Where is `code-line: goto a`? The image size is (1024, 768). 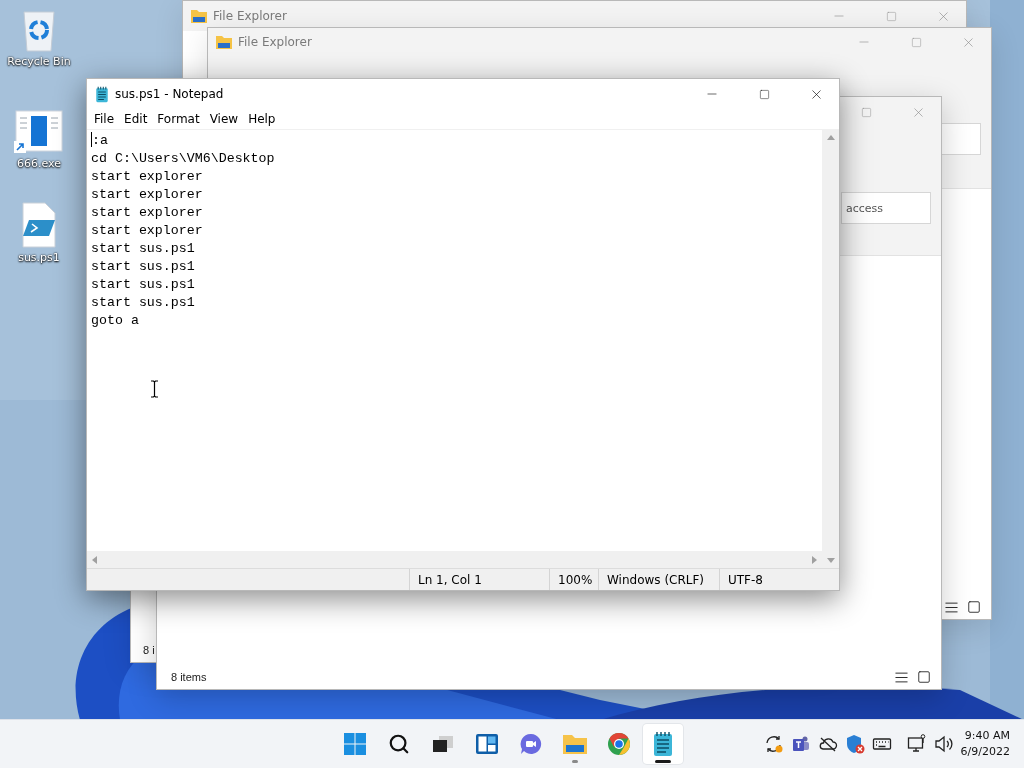
code-line: goto a is located at coordinates (115, 321).